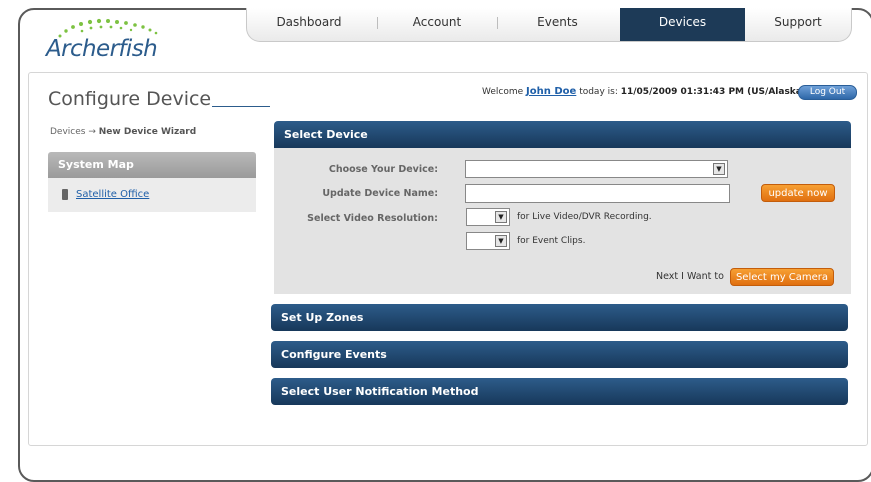 The width and height of the screenshot is (871, 482). I want to click on live-video-hint: for Live Video/DVR Recording., so click(584, 217).